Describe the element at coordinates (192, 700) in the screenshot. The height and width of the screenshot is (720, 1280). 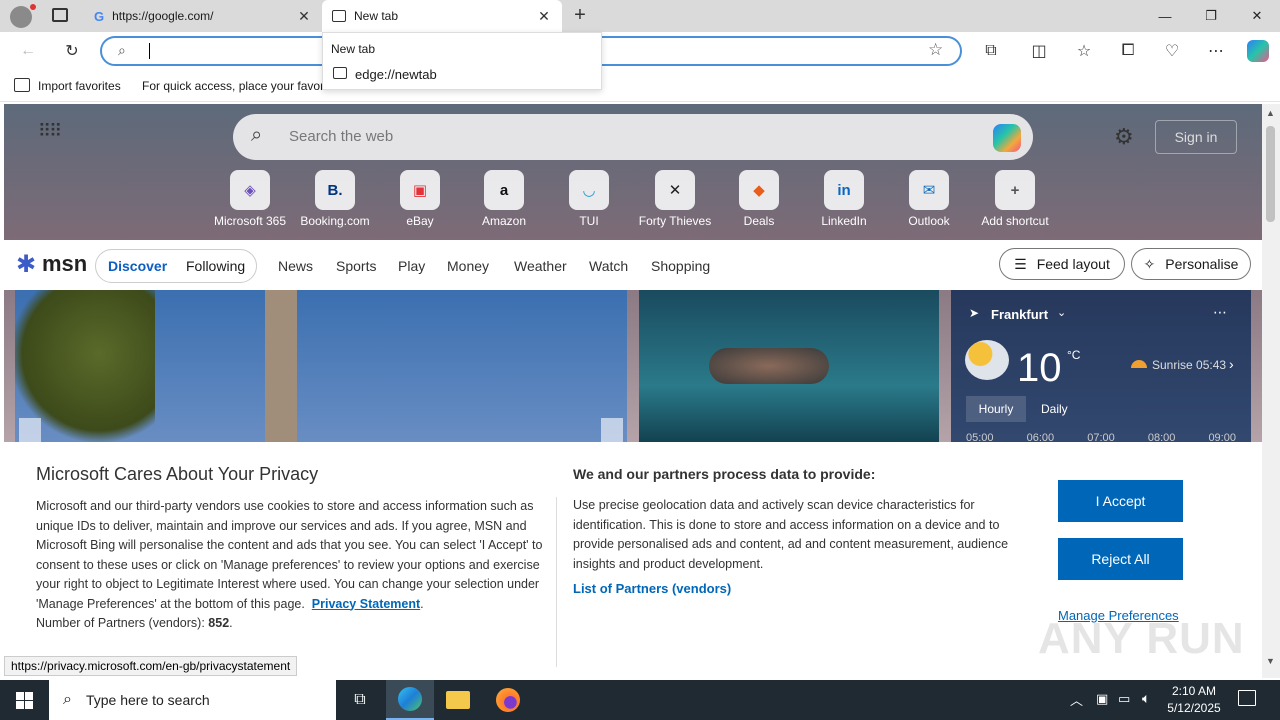
I see `taskbar-search-box: ⌕ Type here to search` at that location.